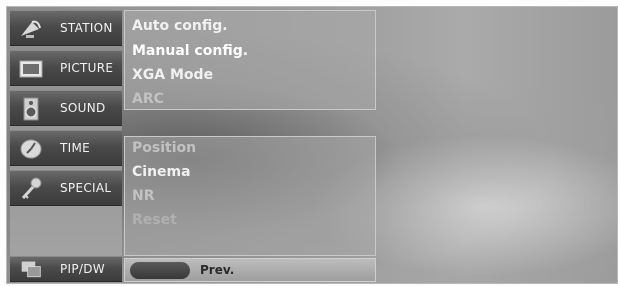  Describe the element at coordinates (31, 69) in the screenshot. I see `tv-screen-icon` at that location.